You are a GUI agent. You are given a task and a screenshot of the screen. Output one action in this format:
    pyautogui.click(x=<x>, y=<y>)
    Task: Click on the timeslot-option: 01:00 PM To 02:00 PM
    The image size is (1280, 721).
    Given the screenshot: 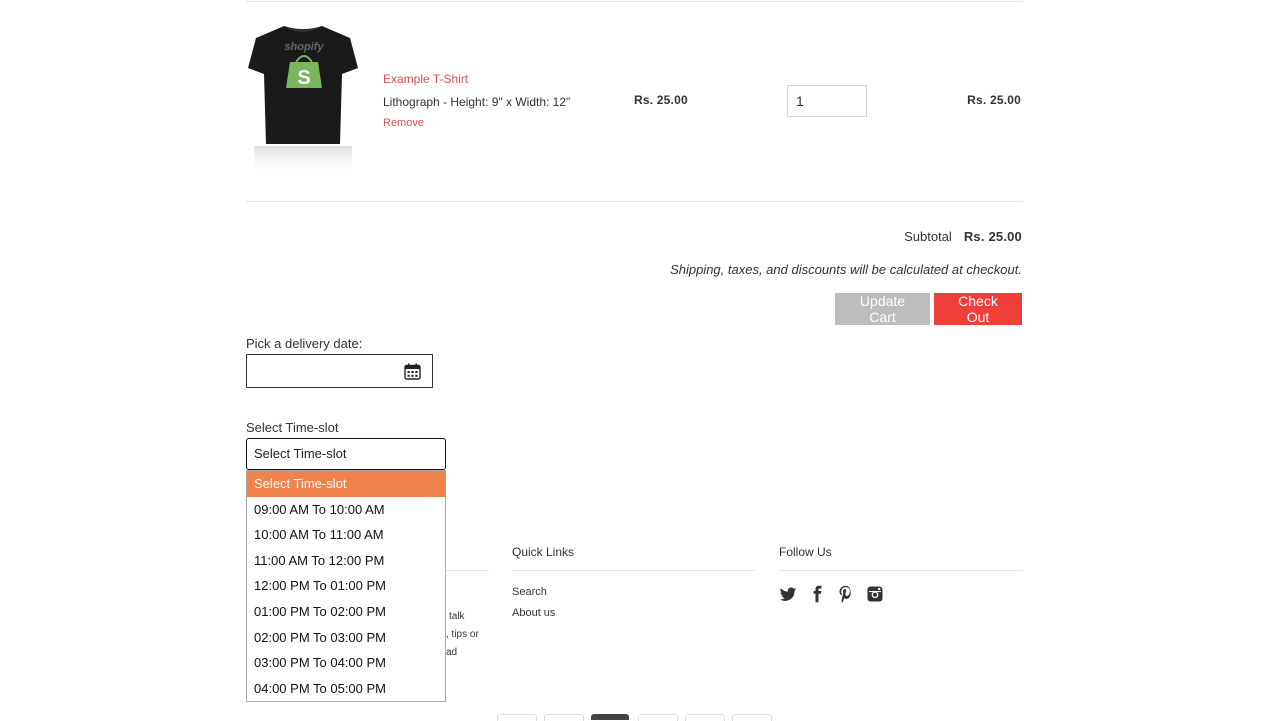 What is the action you would take?
    pyautogui.click(x=346, y=612)
    